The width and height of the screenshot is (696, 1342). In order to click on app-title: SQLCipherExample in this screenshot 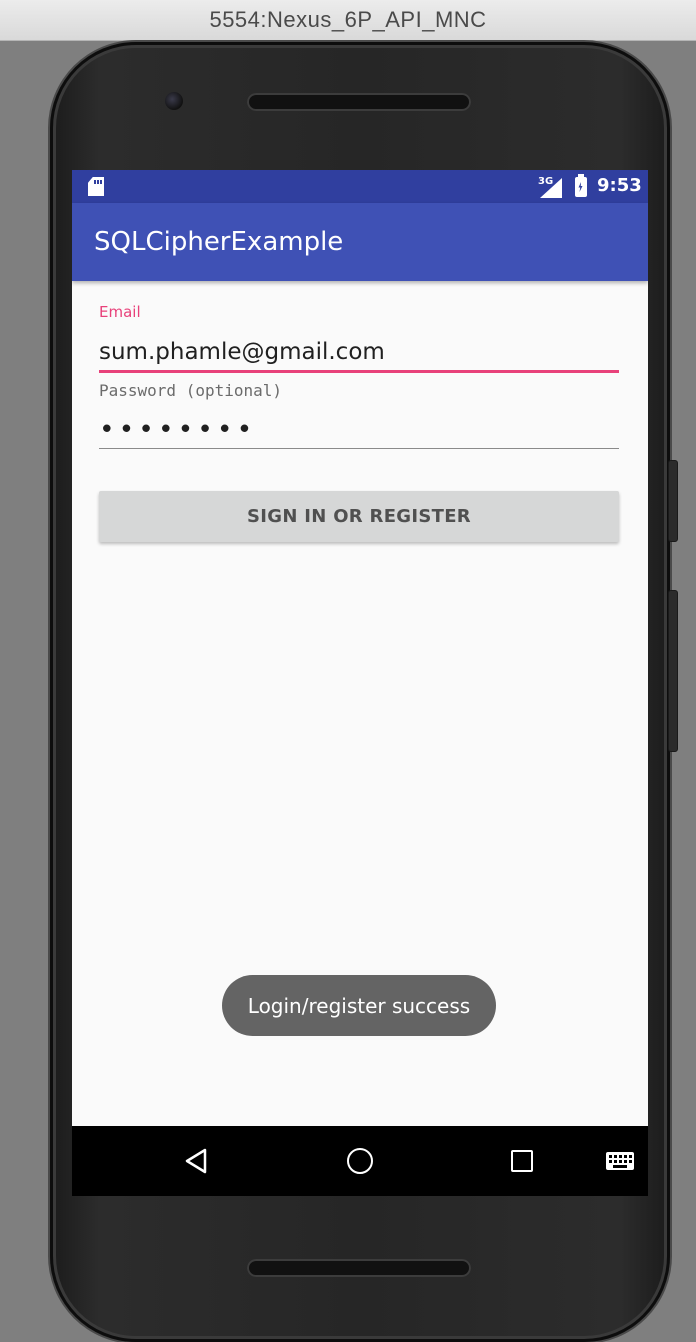, I will do `click(219, 242)`.